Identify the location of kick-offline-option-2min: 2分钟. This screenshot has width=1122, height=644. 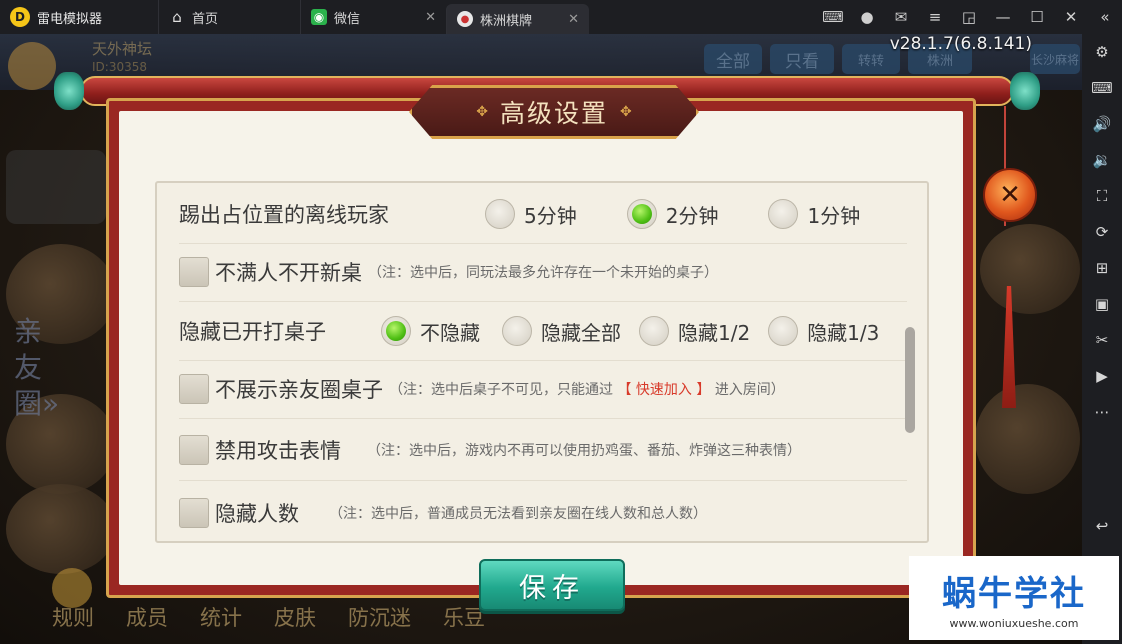
(672, 214).